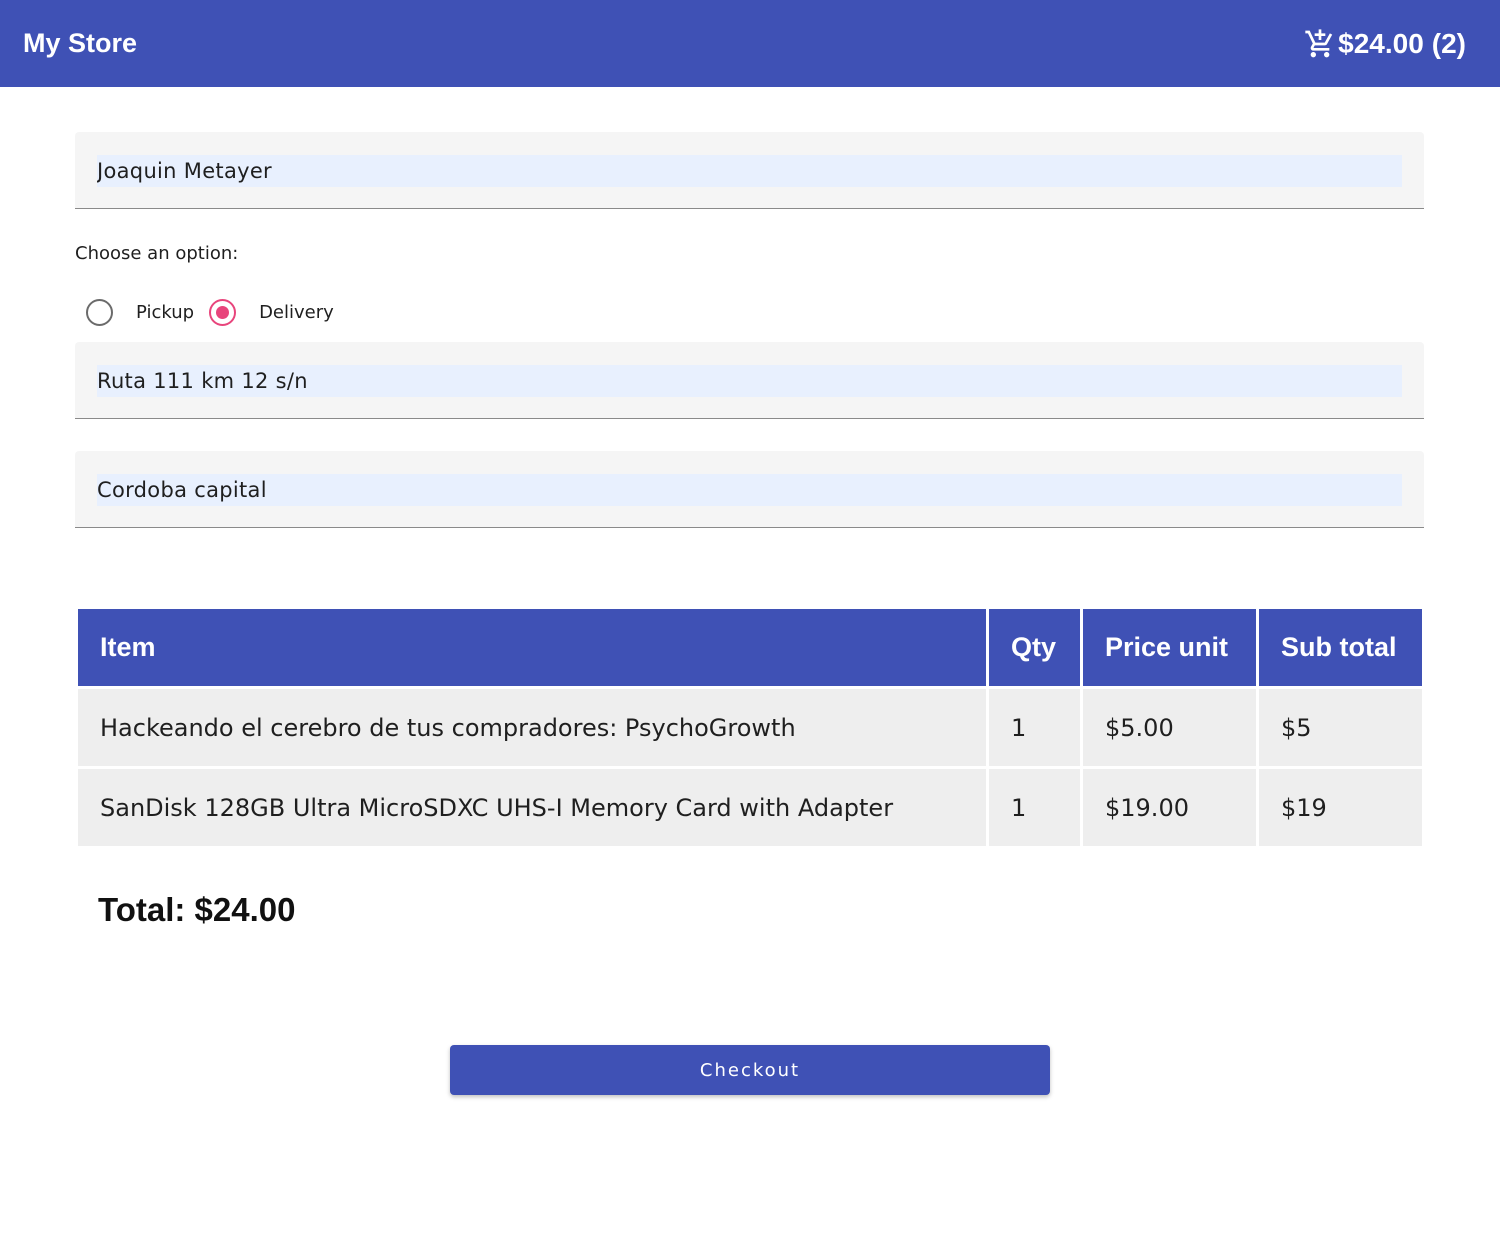 The image size is (1500, 1239). Describe the element at coordinates (197, 909) in the screenshot. I see `order-total: Total: $24.00` at that location.